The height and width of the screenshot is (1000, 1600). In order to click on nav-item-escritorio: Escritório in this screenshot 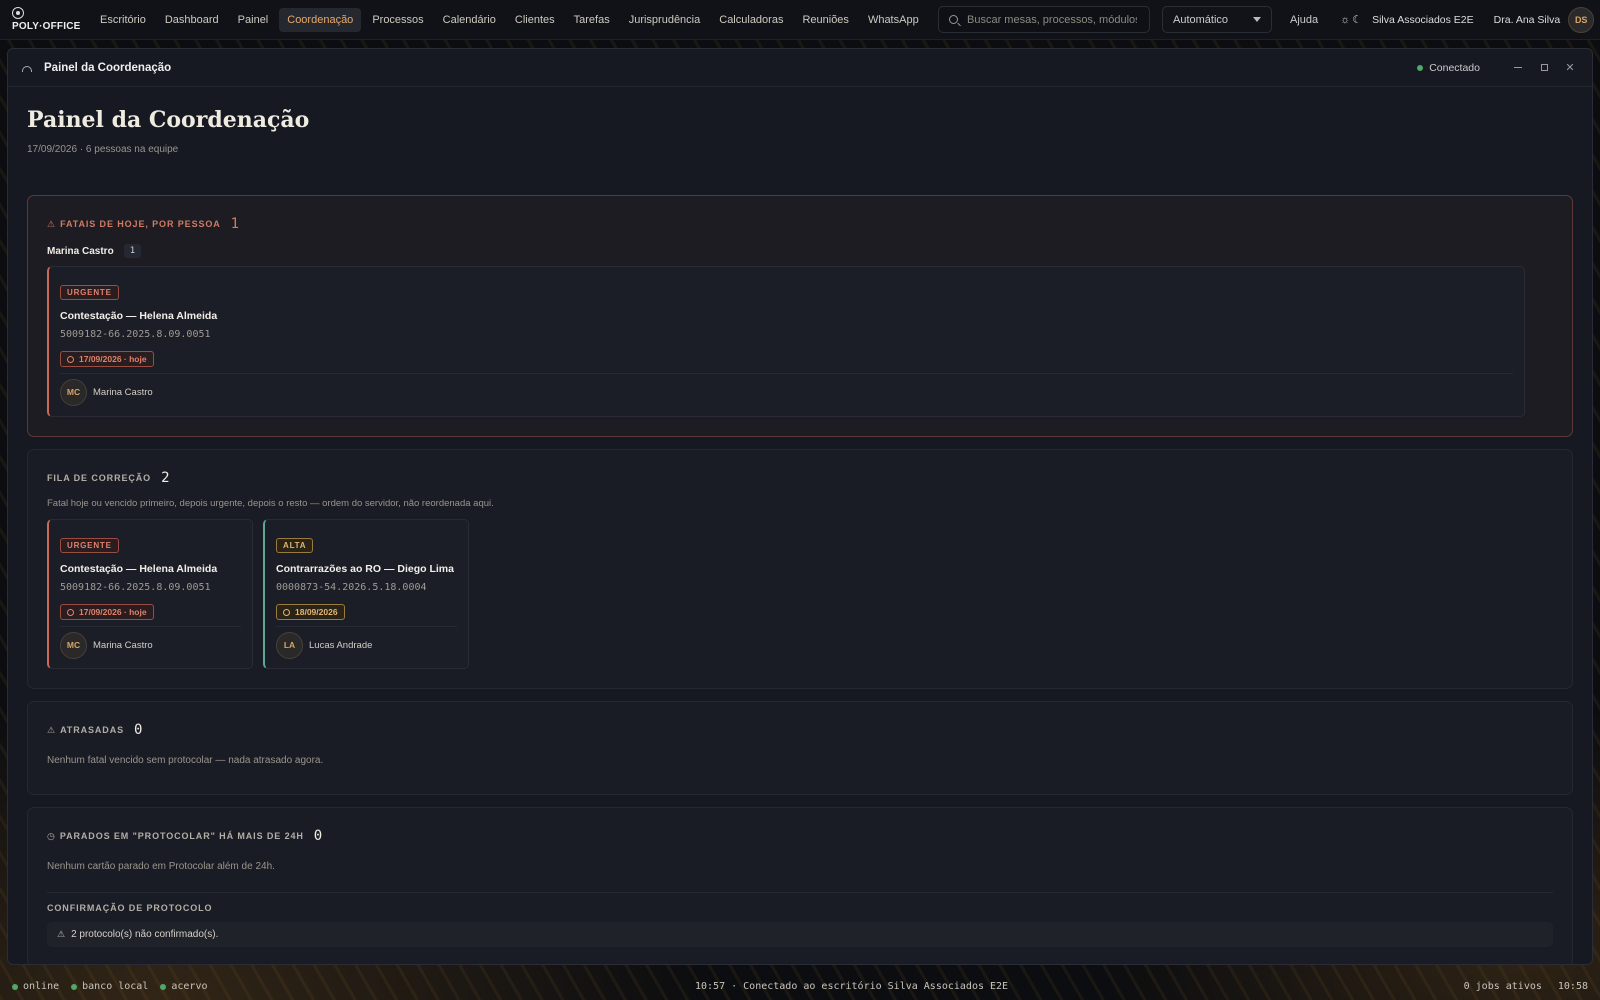, I will do `click(123, 20)`.